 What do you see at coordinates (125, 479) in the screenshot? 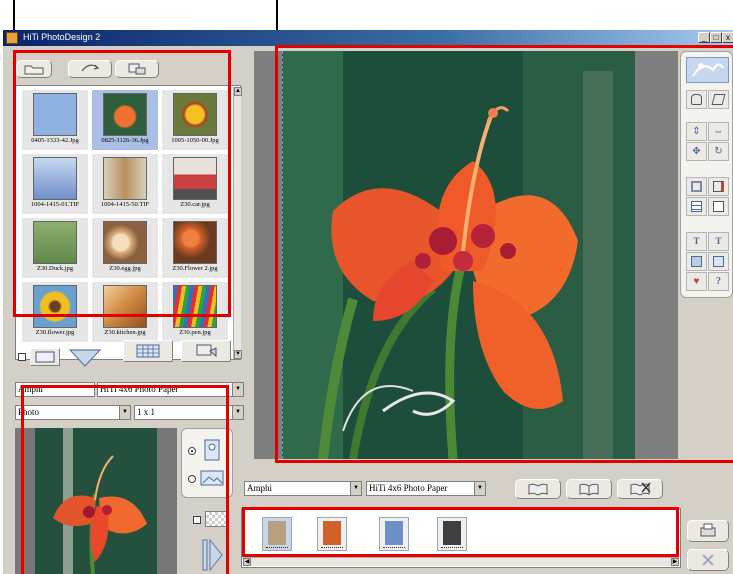
I see `highlight-print-preview` at bounding box center [125, 479].